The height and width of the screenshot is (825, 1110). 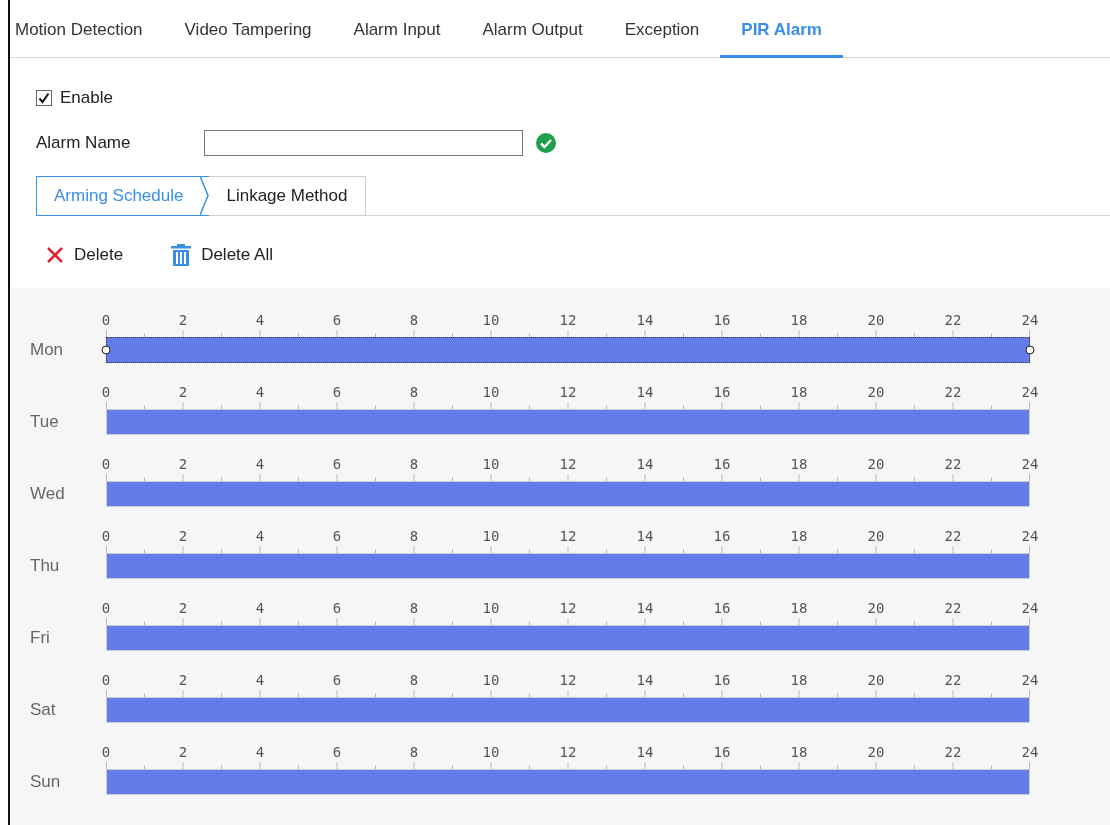 What do you see at coordinates (45, 566) in the screenshot?
I see `day-label: Thu` at bounding box center [45, 566].